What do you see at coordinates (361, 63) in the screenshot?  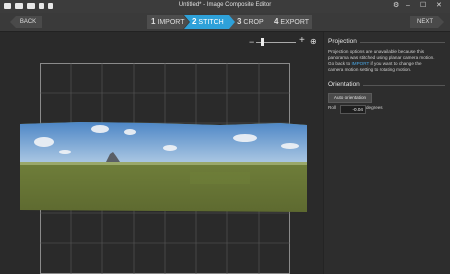 I see `import-link: IMPORT` at bounding box center [361, 63].